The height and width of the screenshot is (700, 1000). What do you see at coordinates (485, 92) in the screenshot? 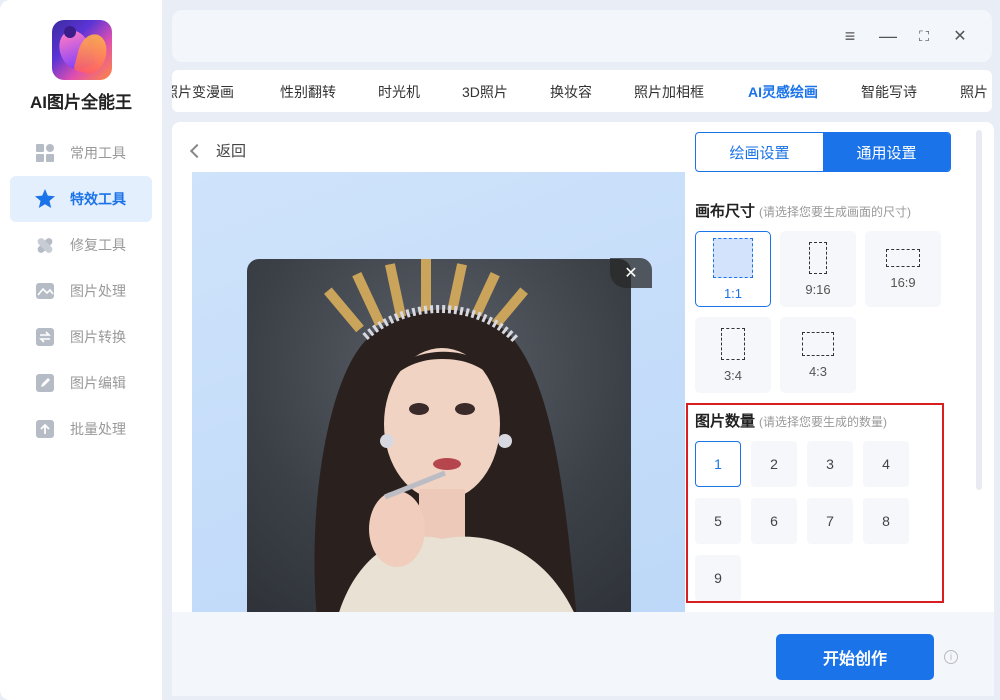
I see `tab-3d-photo: 3D照片` at bounding box center [485, 92].